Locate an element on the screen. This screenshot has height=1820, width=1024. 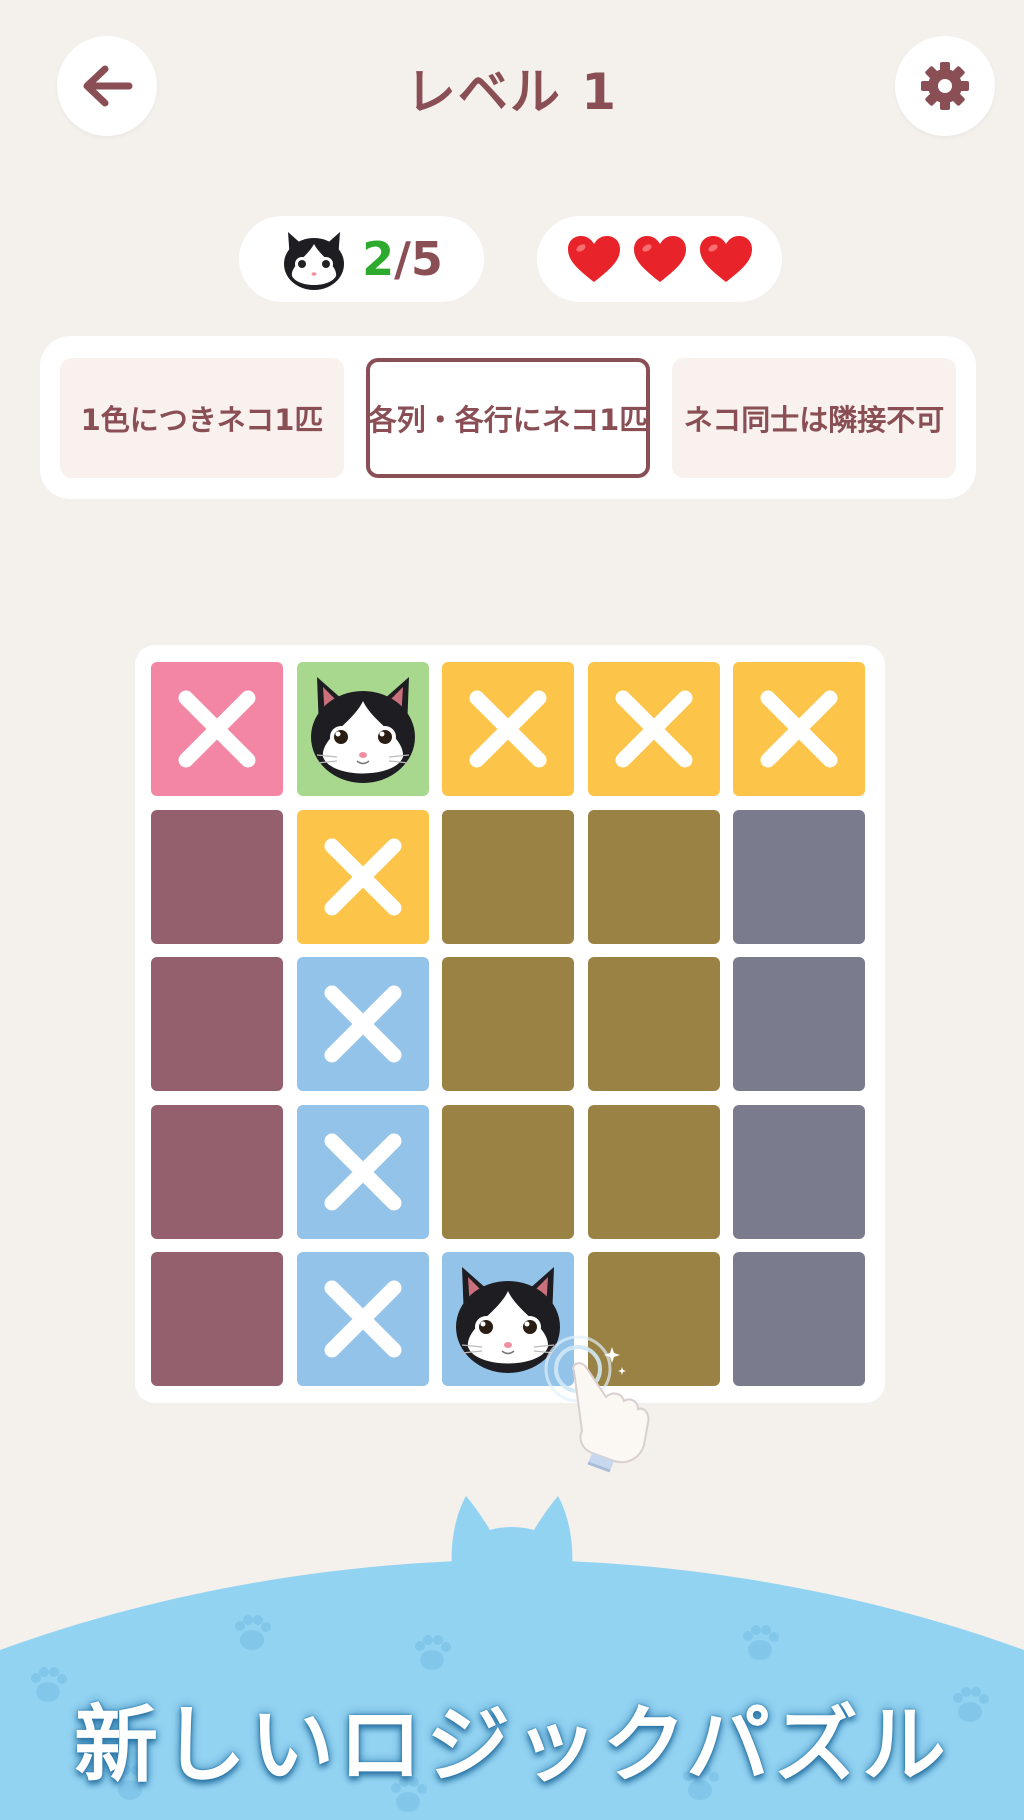
cat-count-total: 5 is located at coordinates (426, 259).